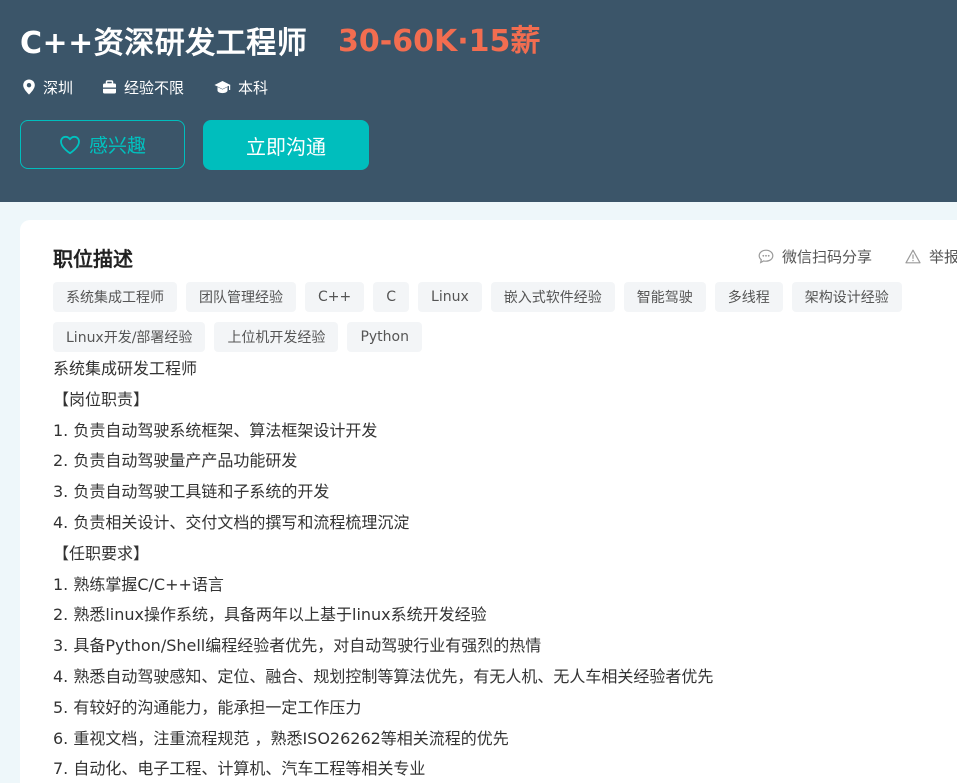 The image size is (957, 783). I want to click on skill-tag: 嵌入式软件经验, so click(552, 297).